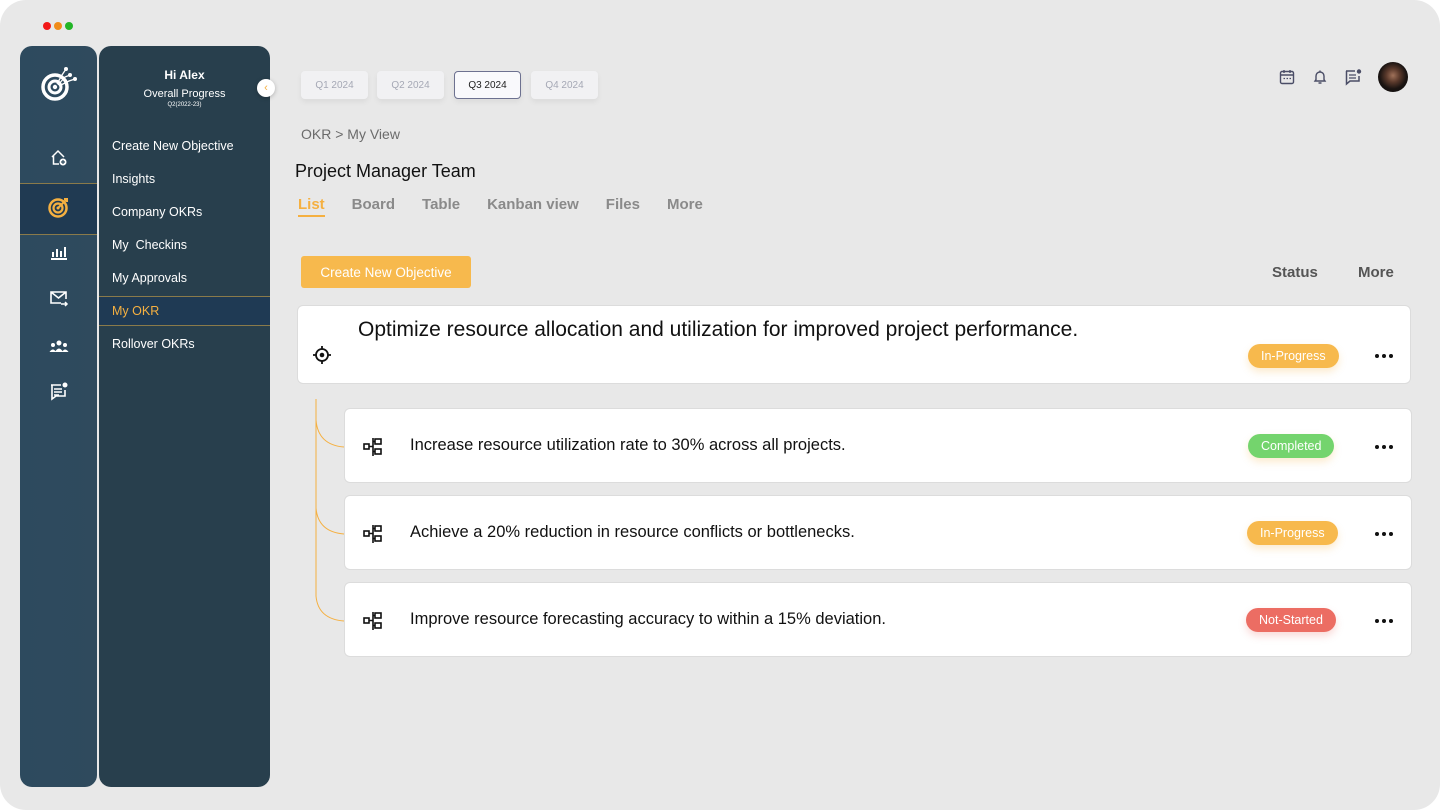 This screenshot has width=1440, height=810. I want to click on greeting: Hi Alex, so click(184, 75).